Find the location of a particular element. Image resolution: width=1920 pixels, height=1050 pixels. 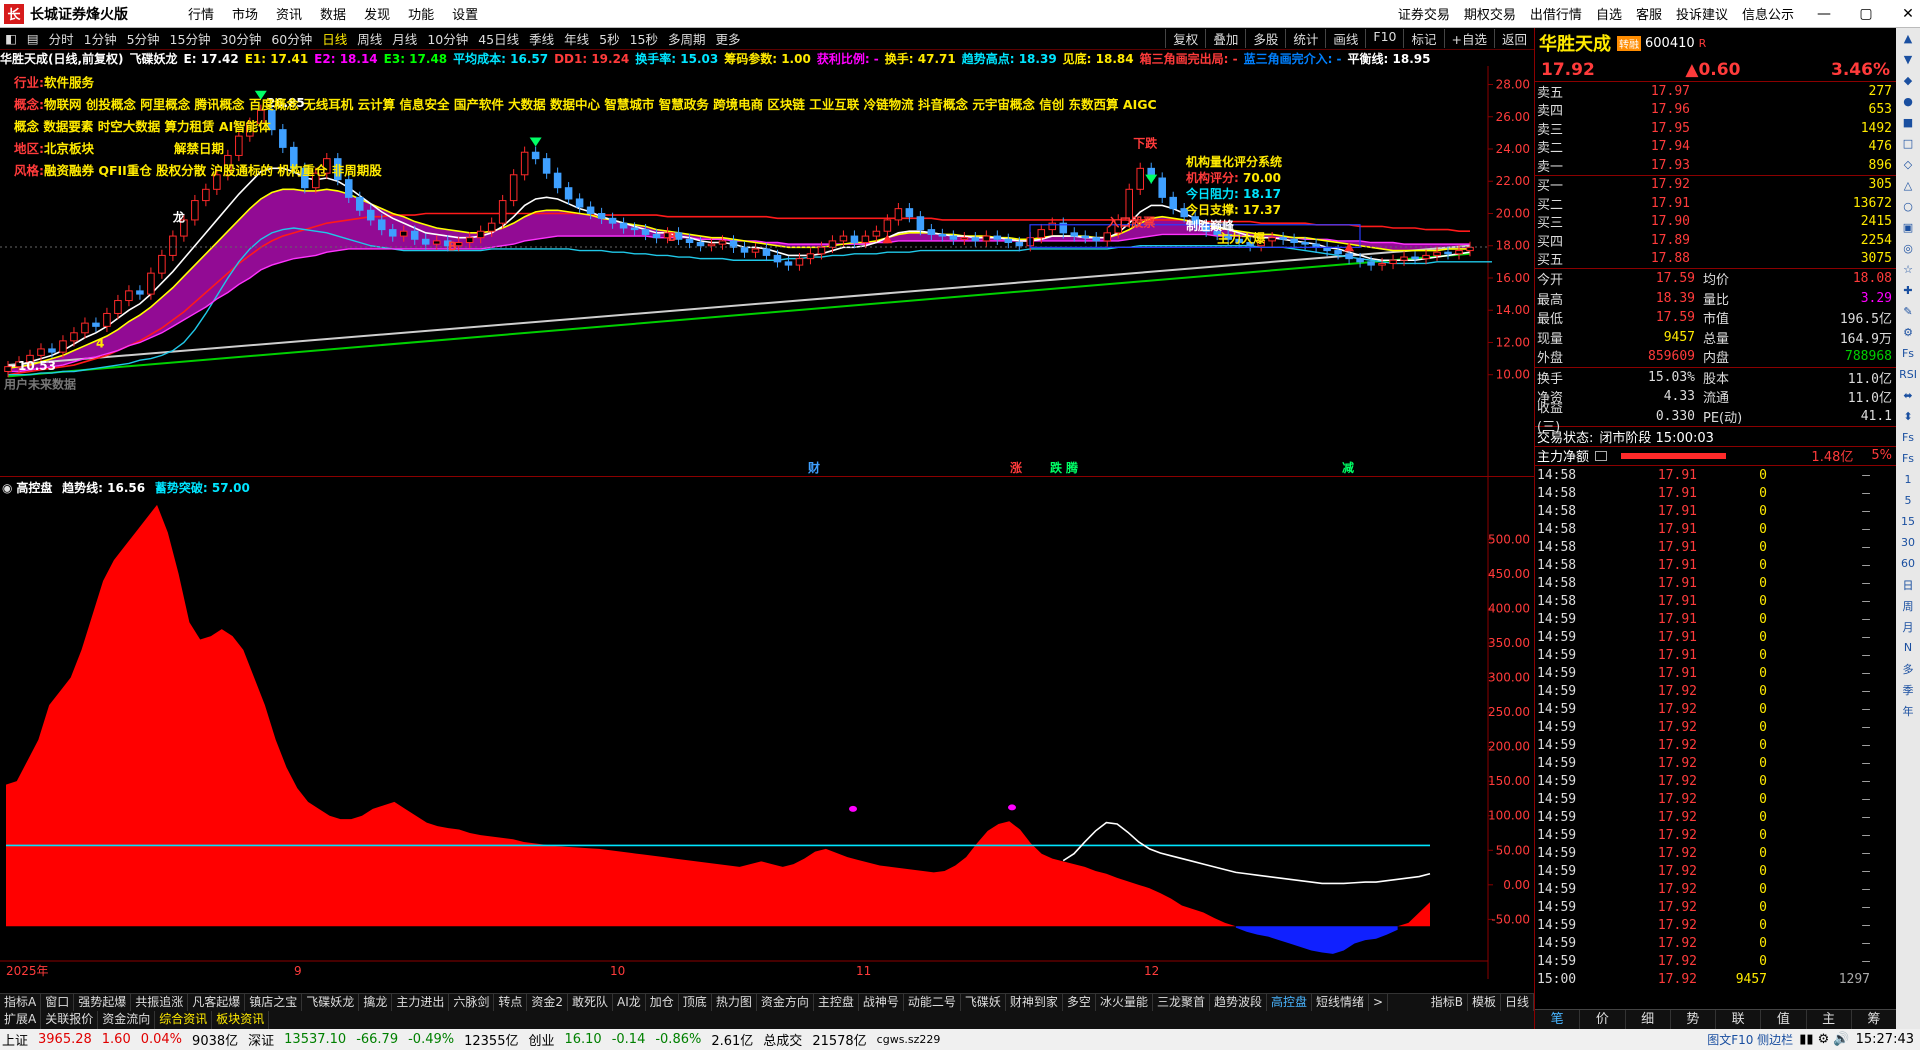

side-tool-icon: ▼ is located at coordinates (1908, 59).